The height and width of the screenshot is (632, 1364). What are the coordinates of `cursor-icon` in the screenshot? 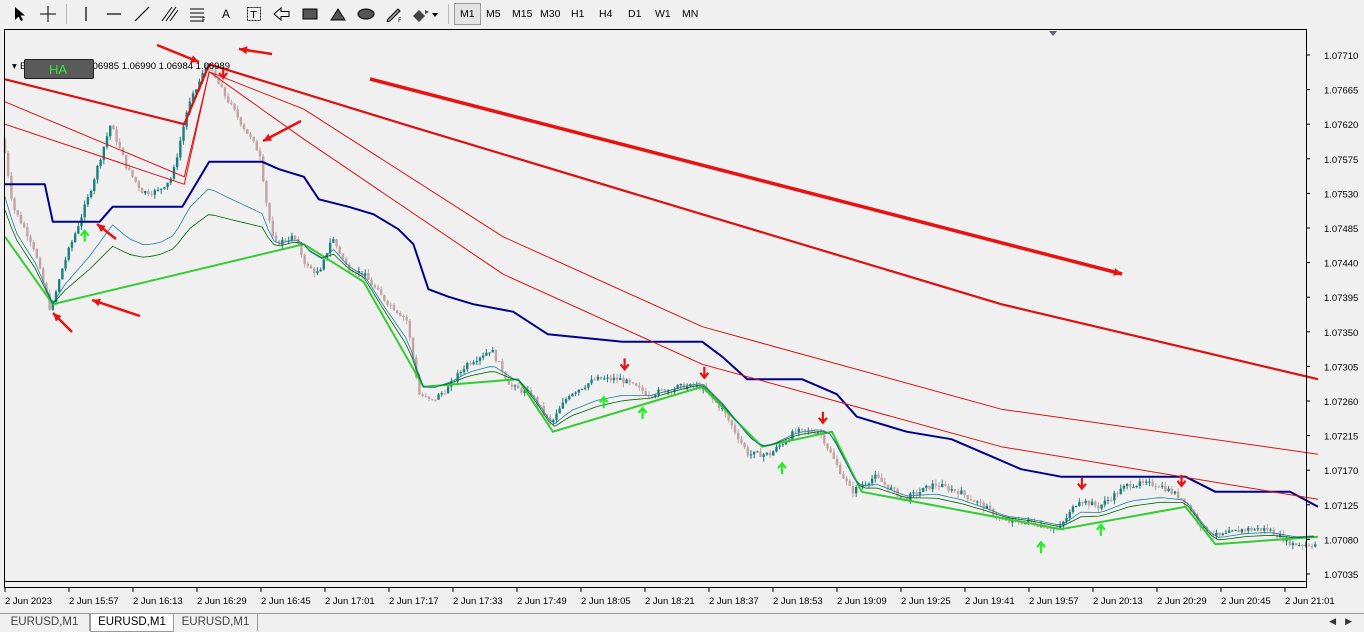 It's located at (20, 14).